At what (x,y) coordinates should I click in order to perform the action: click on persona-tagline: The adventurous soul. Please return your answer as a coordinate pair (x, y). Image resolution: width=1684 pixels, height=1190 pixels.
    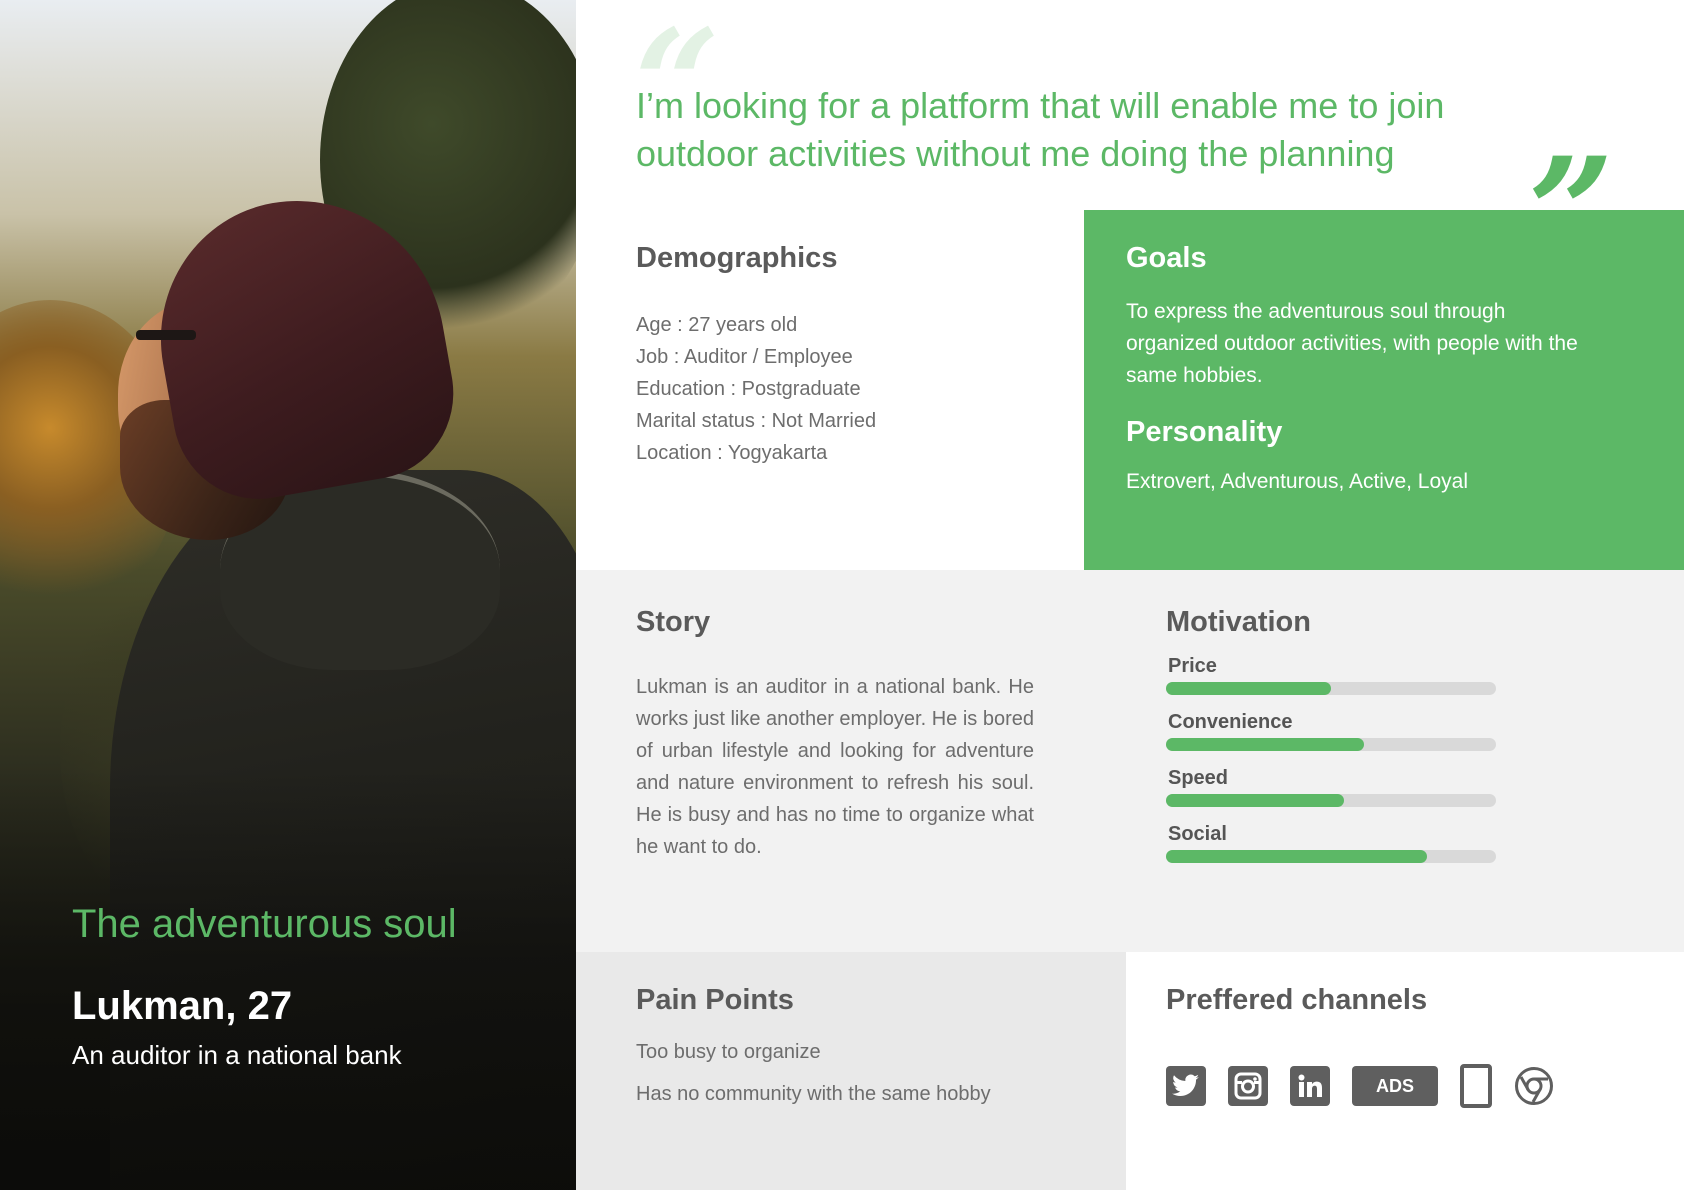
    Looking at the image, I should click on (264, 924).